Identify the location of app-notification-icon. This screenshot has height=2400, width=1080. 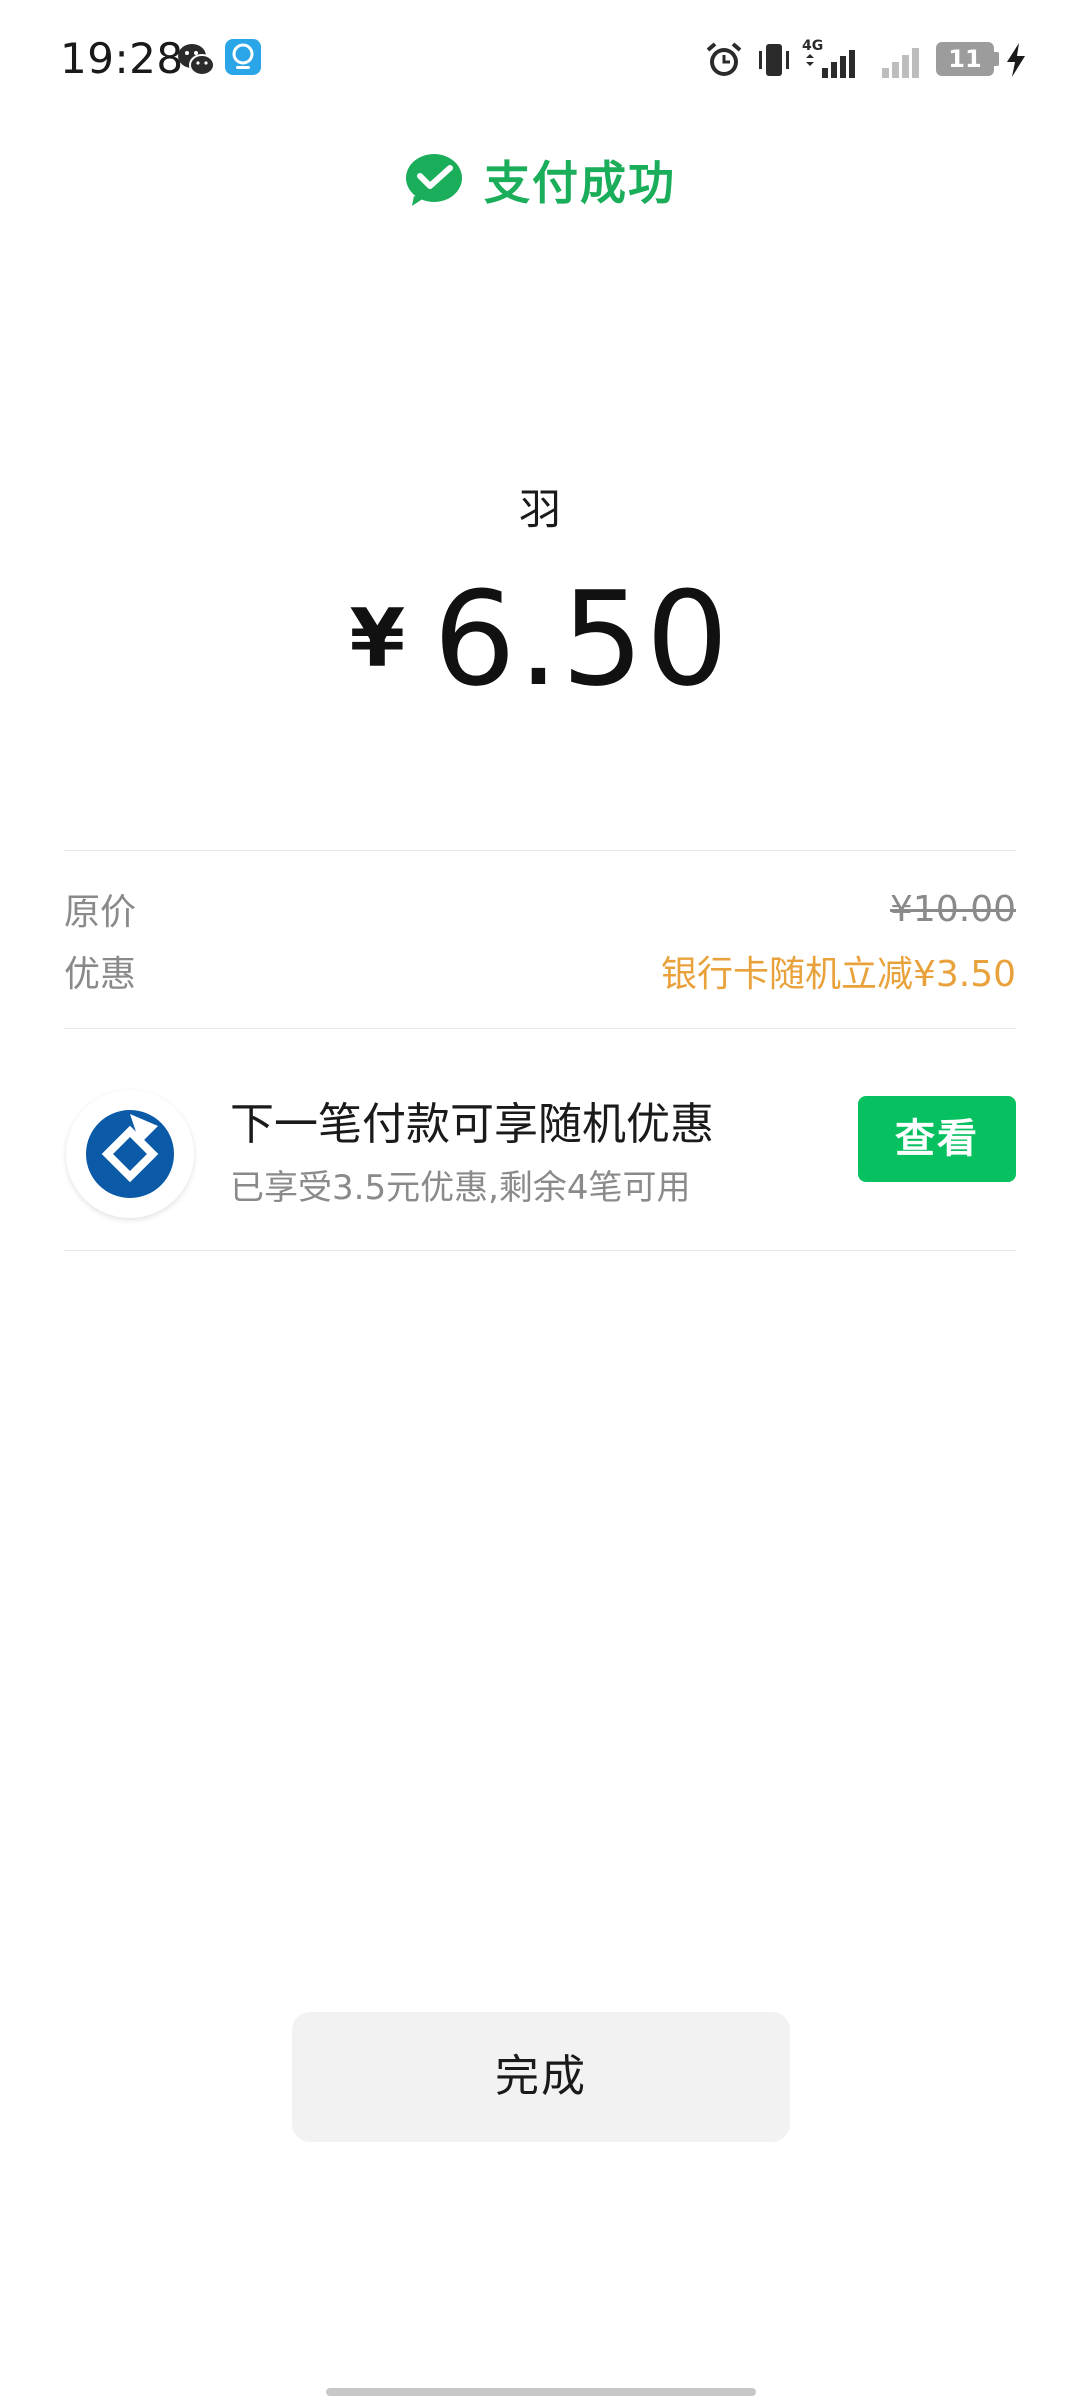
(243, 57).